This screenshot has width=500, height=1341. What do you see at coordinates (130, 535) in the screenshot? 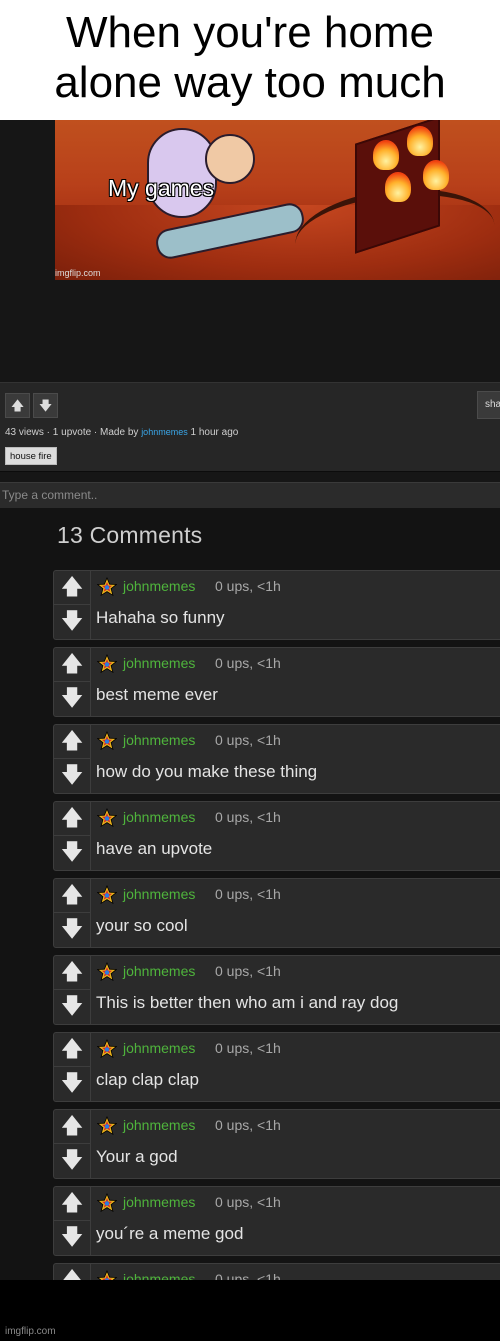
I see `comments-heading: 13 Comments` at bounding box center [130, 535].